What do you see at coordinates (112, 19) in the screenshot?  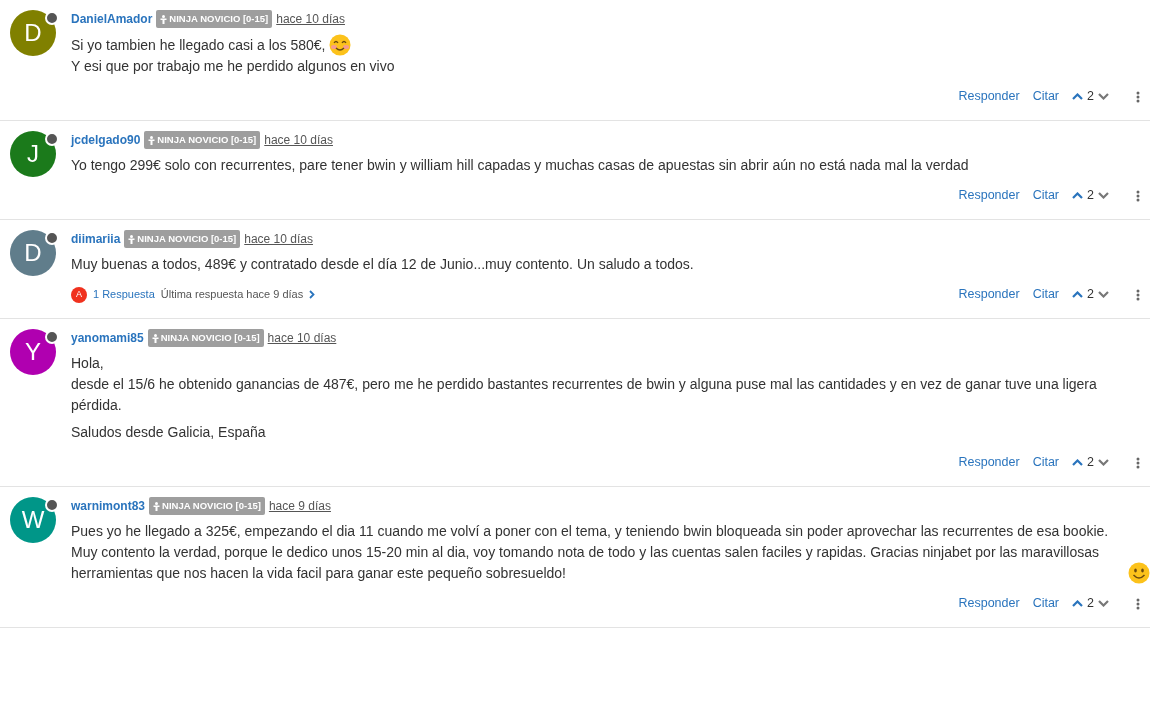 I see `username-link: DanielAmador` at bounding box center [112, 19].